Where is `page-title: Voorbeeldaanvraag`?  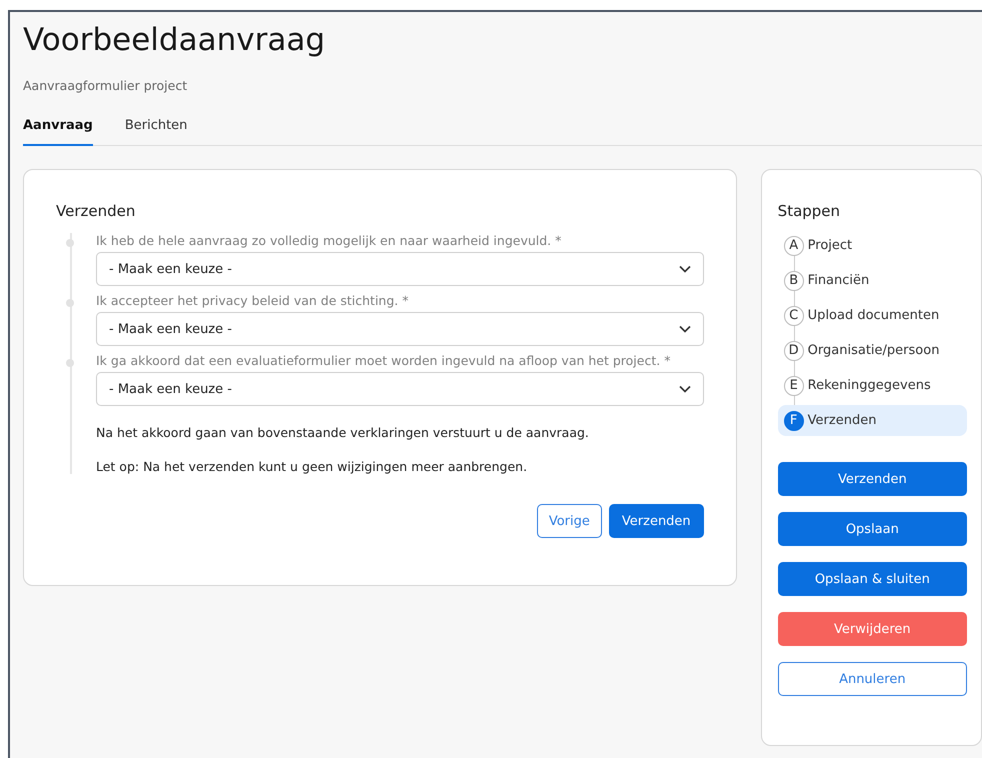
page-title: Voorbeeldaanvraag is located at coordinates (174, 40).